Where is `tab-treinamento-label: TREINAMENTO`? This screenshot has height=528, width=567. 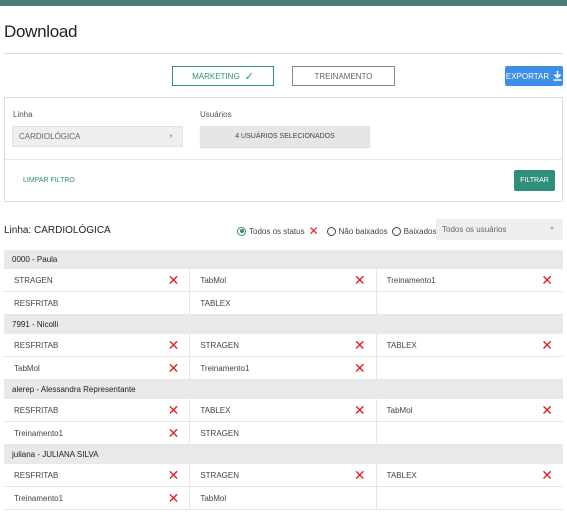
tab-treinamento-label: TREINAMENTO is located at coordinates (343, 76).